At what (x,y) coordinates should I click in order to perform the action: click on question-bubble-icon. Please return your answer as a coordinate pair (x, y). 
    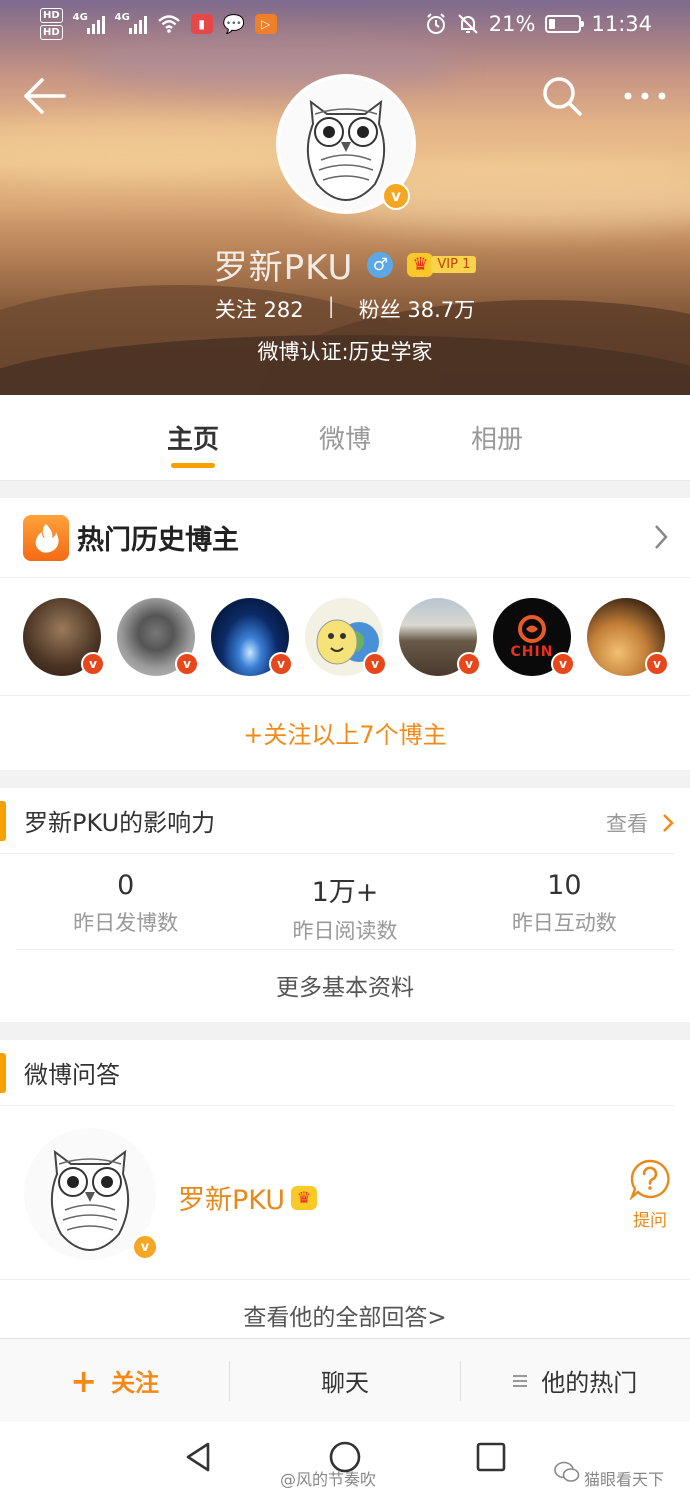
    Looking at the image, I should click on (649, 1180).